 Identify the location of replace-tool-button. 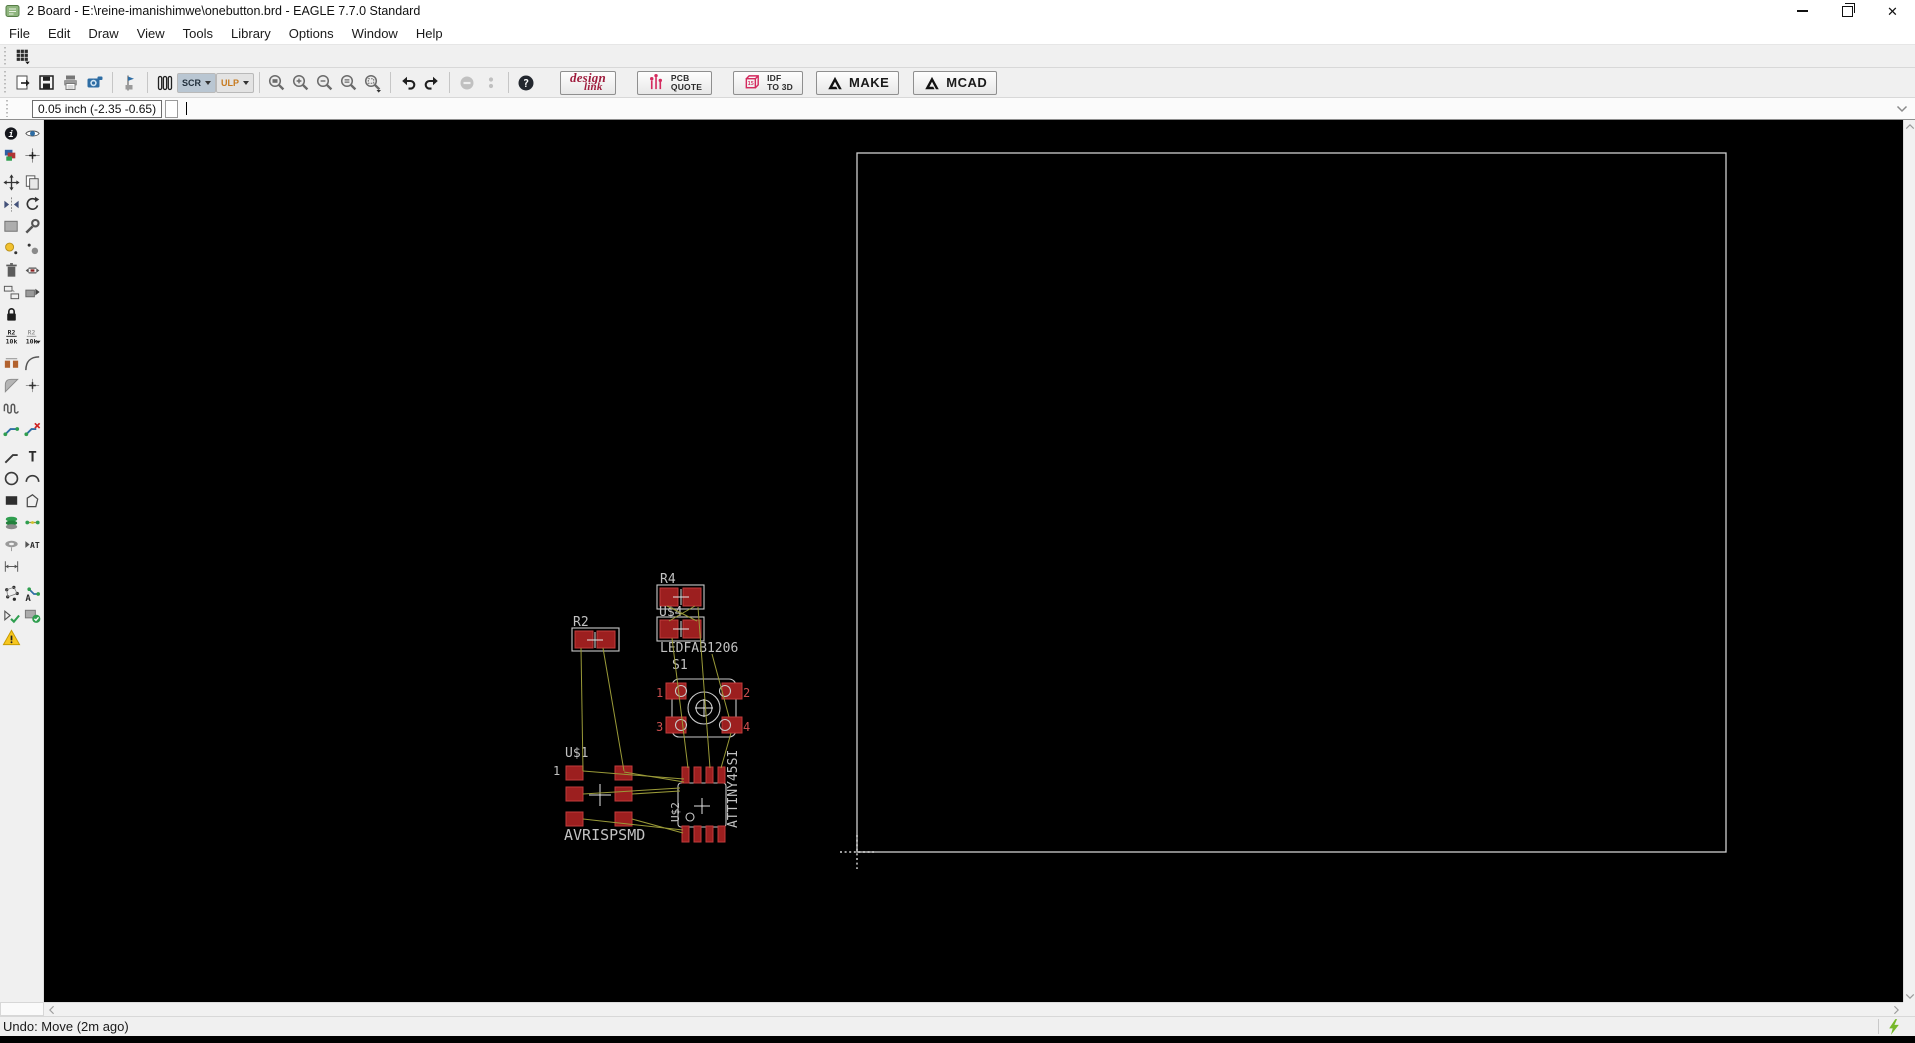
(33, 292).